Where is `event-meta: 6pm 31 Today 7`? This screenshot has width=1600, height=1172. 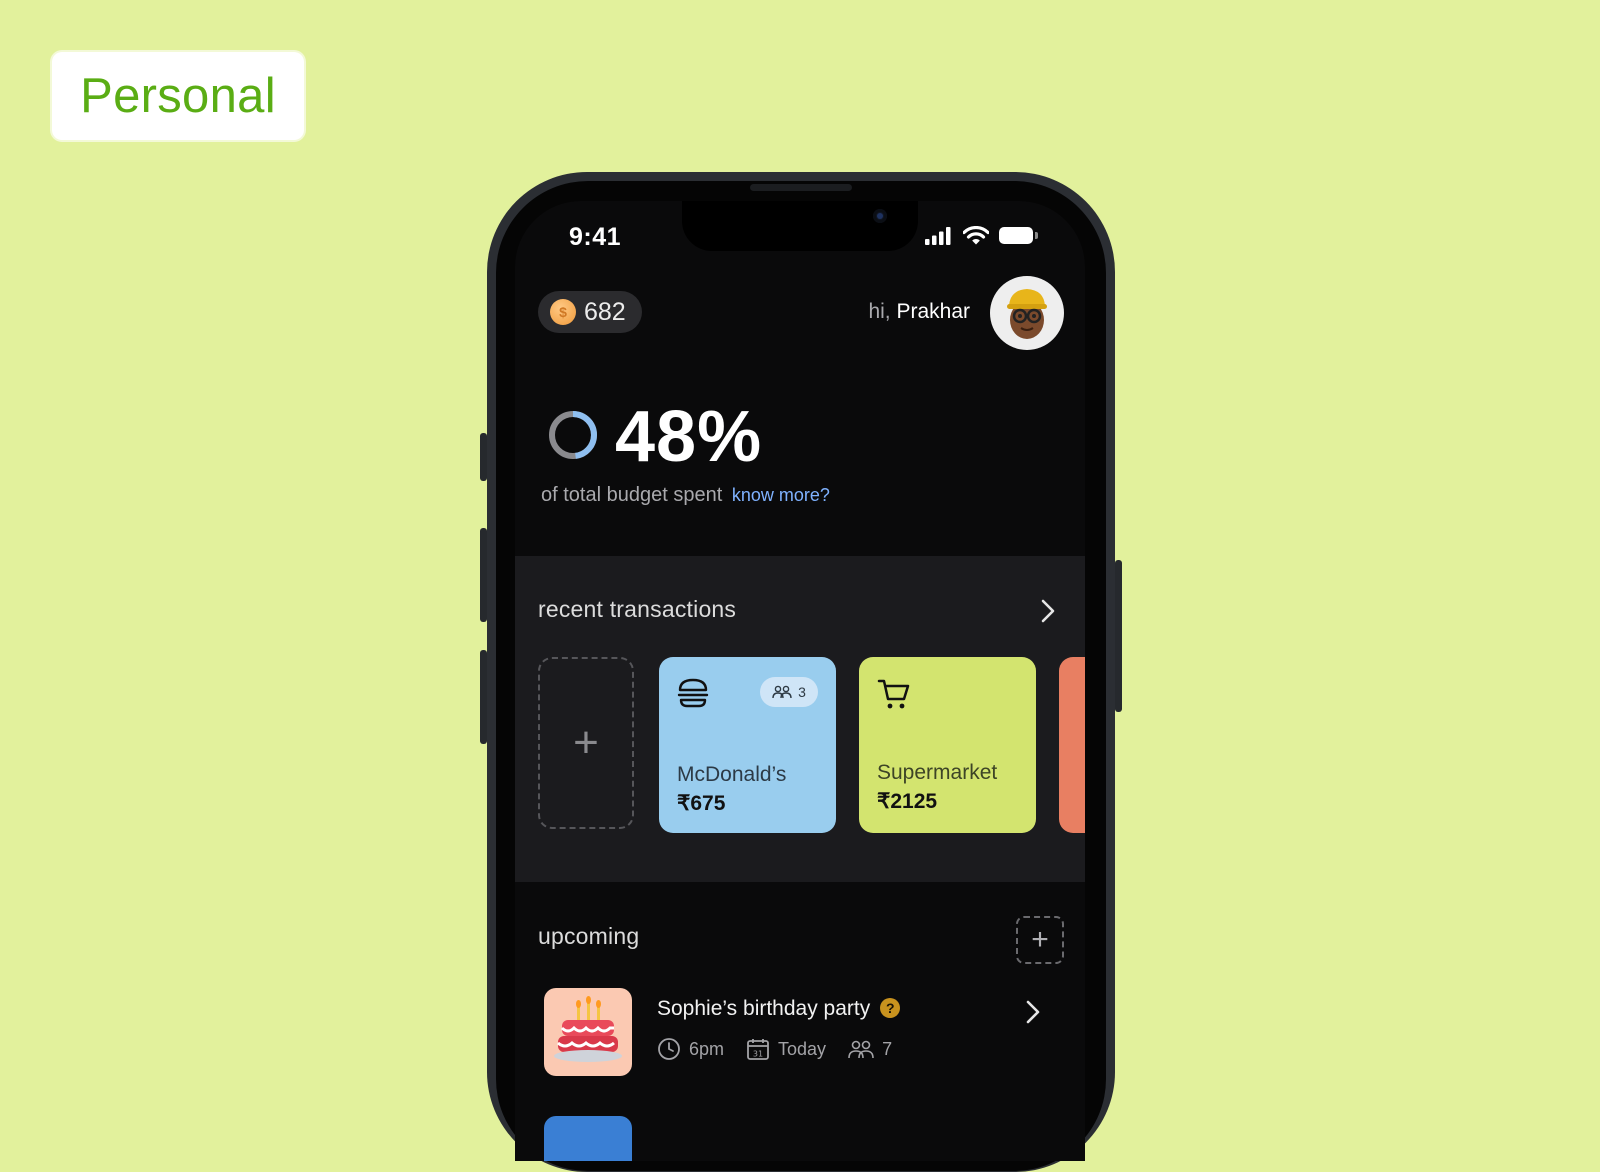 event-meta: 6pm 31 Today 7 is located at coordinates (785, 1049).